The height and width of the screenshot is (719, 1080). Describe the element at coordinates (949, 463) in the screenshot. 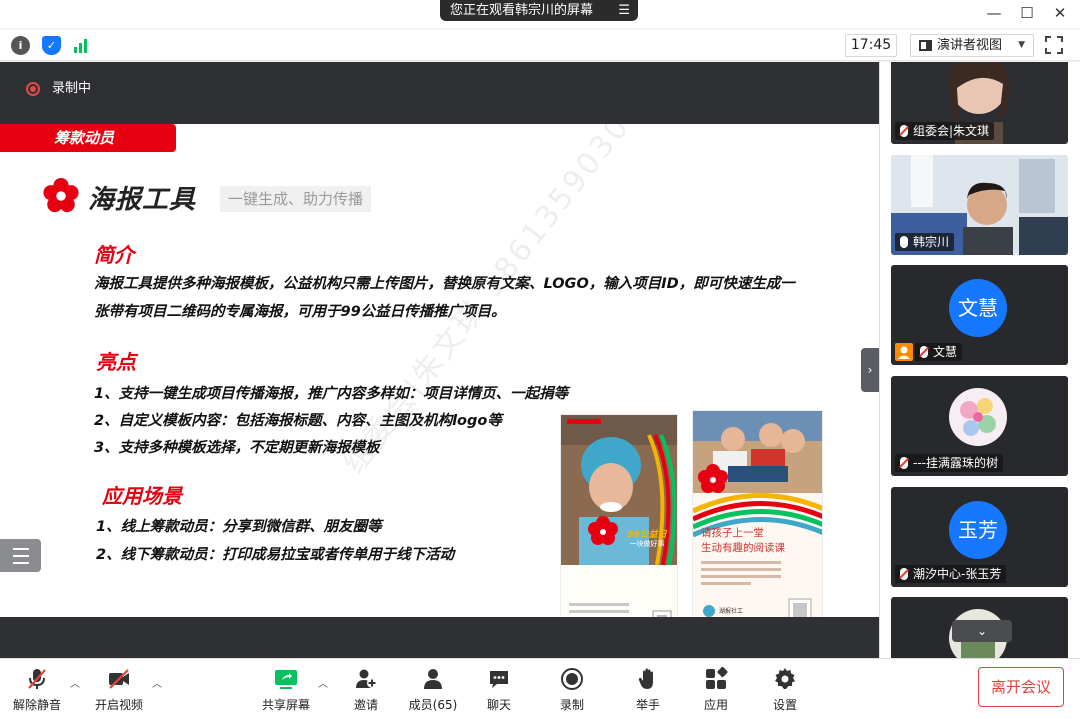

I see `participant-name: ---挂满露珠的树` at that location.